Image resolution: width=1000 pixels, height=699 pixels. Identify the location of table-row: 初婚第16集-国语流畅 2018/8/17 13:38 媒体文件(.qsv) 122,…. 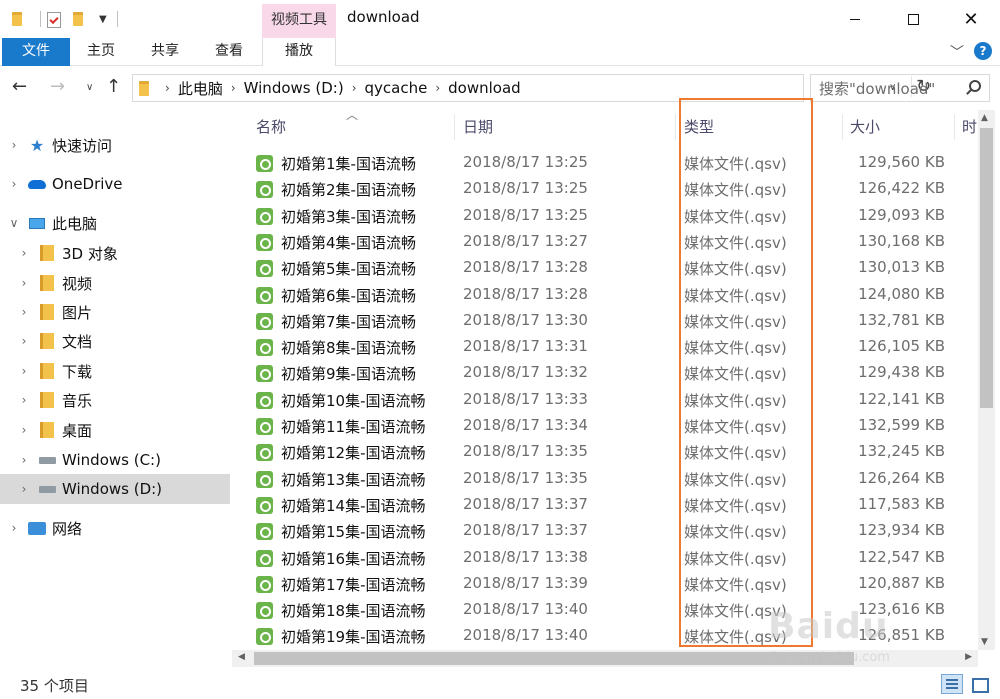
(605, 558).